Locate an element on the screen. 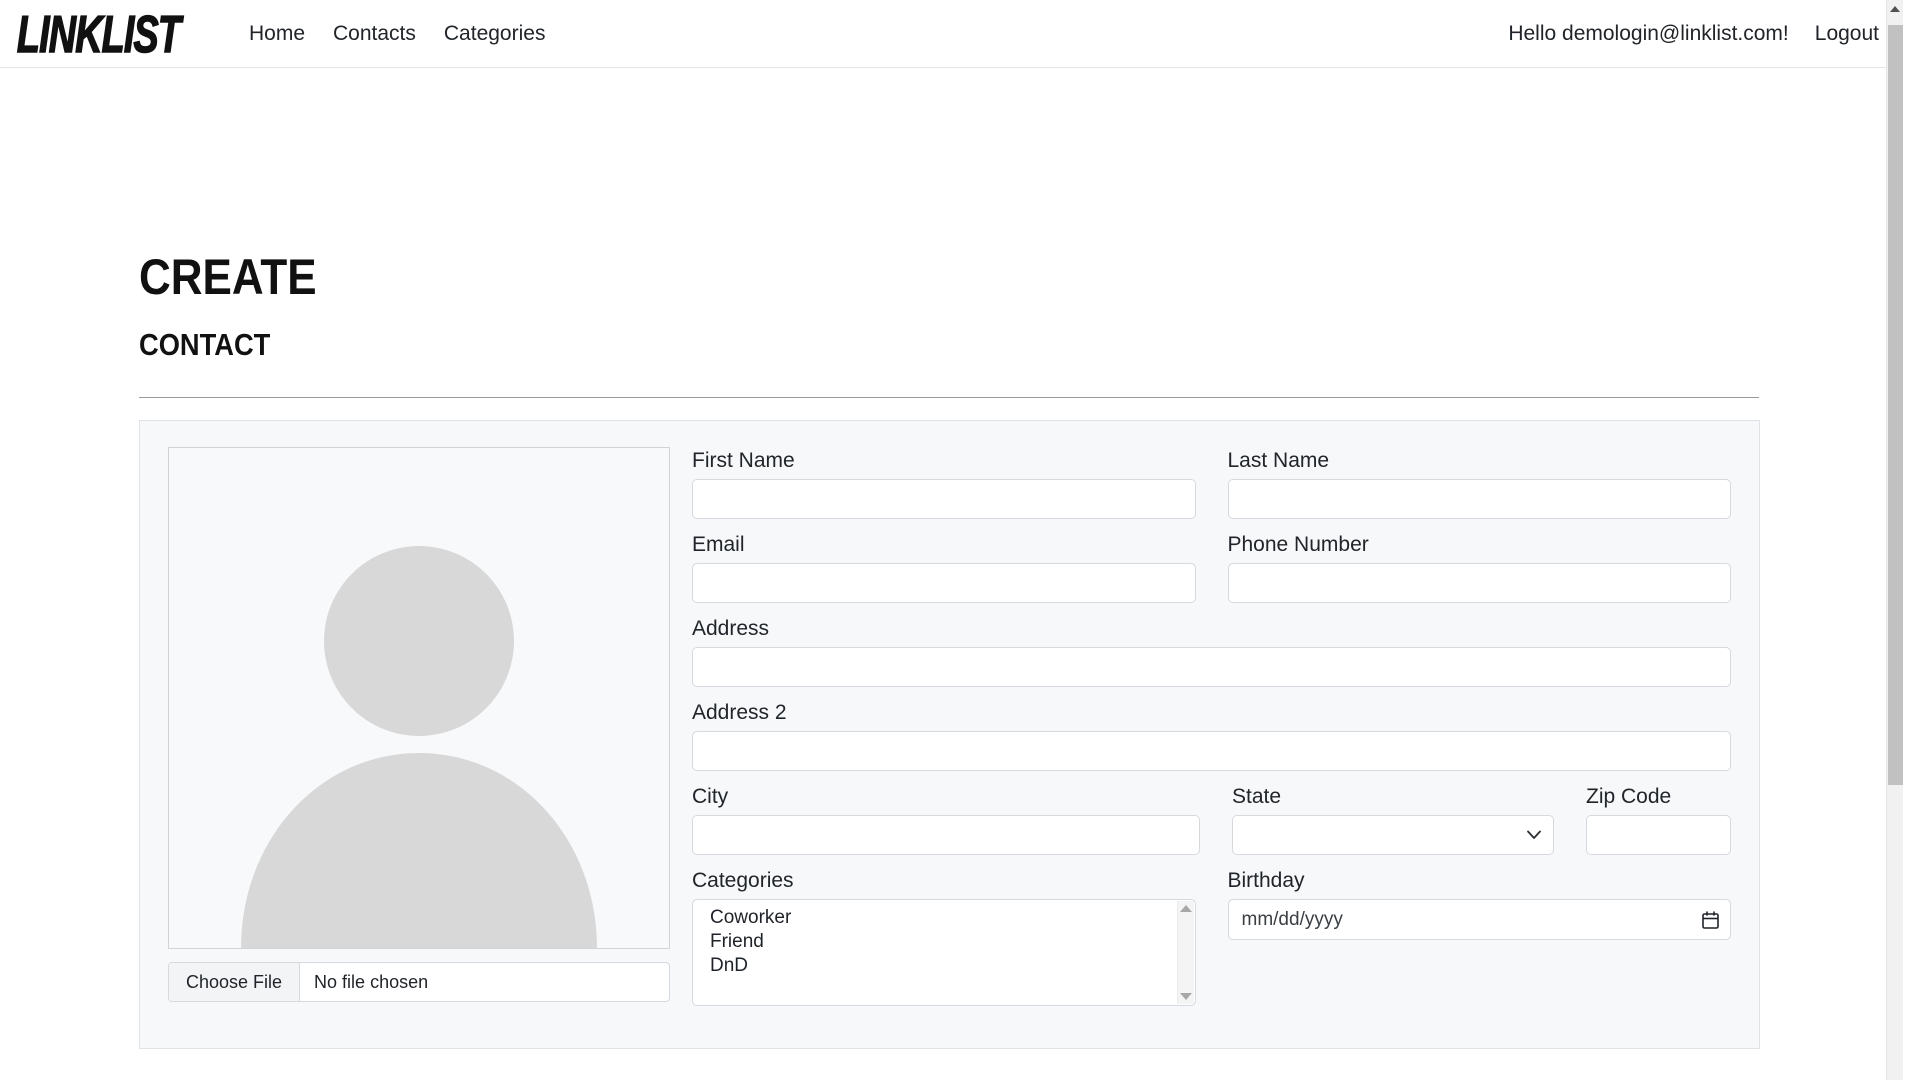 Image resolution: width=1920 pixels, height=1080 pixels. photo-file-input: Choose File No file chosen is located at coordinates (419, 982).